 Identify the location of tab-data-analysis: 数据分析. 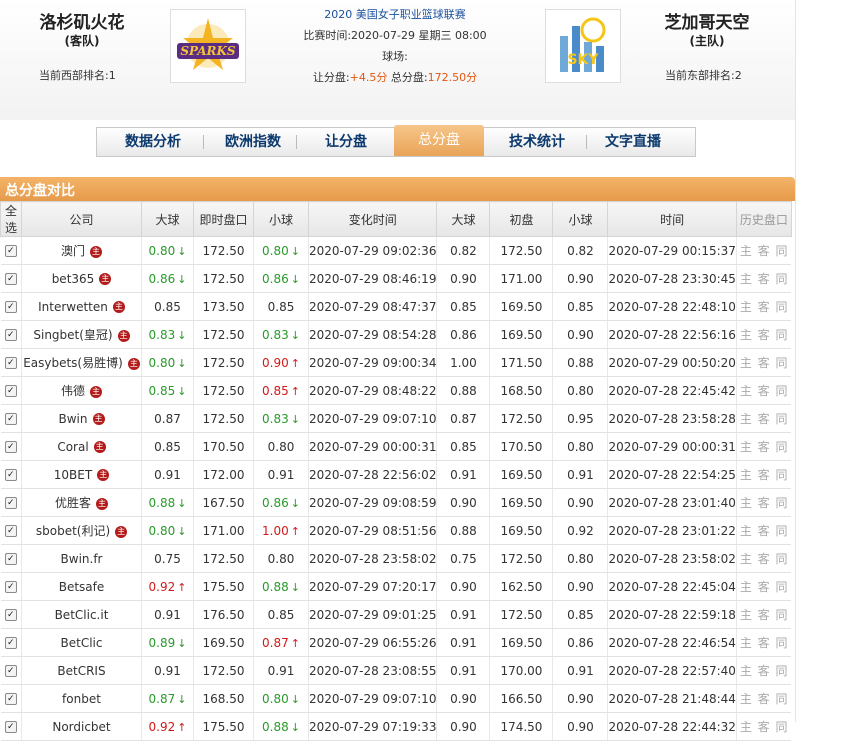
(153, 141).